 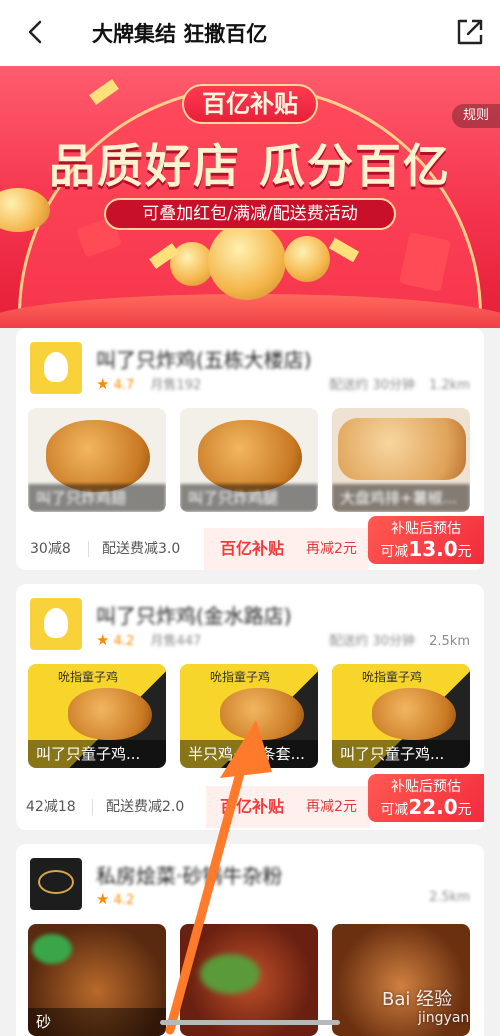 I want to click on delivery-discount-chip: 配送费减3.0, so click(x=141, y=549).